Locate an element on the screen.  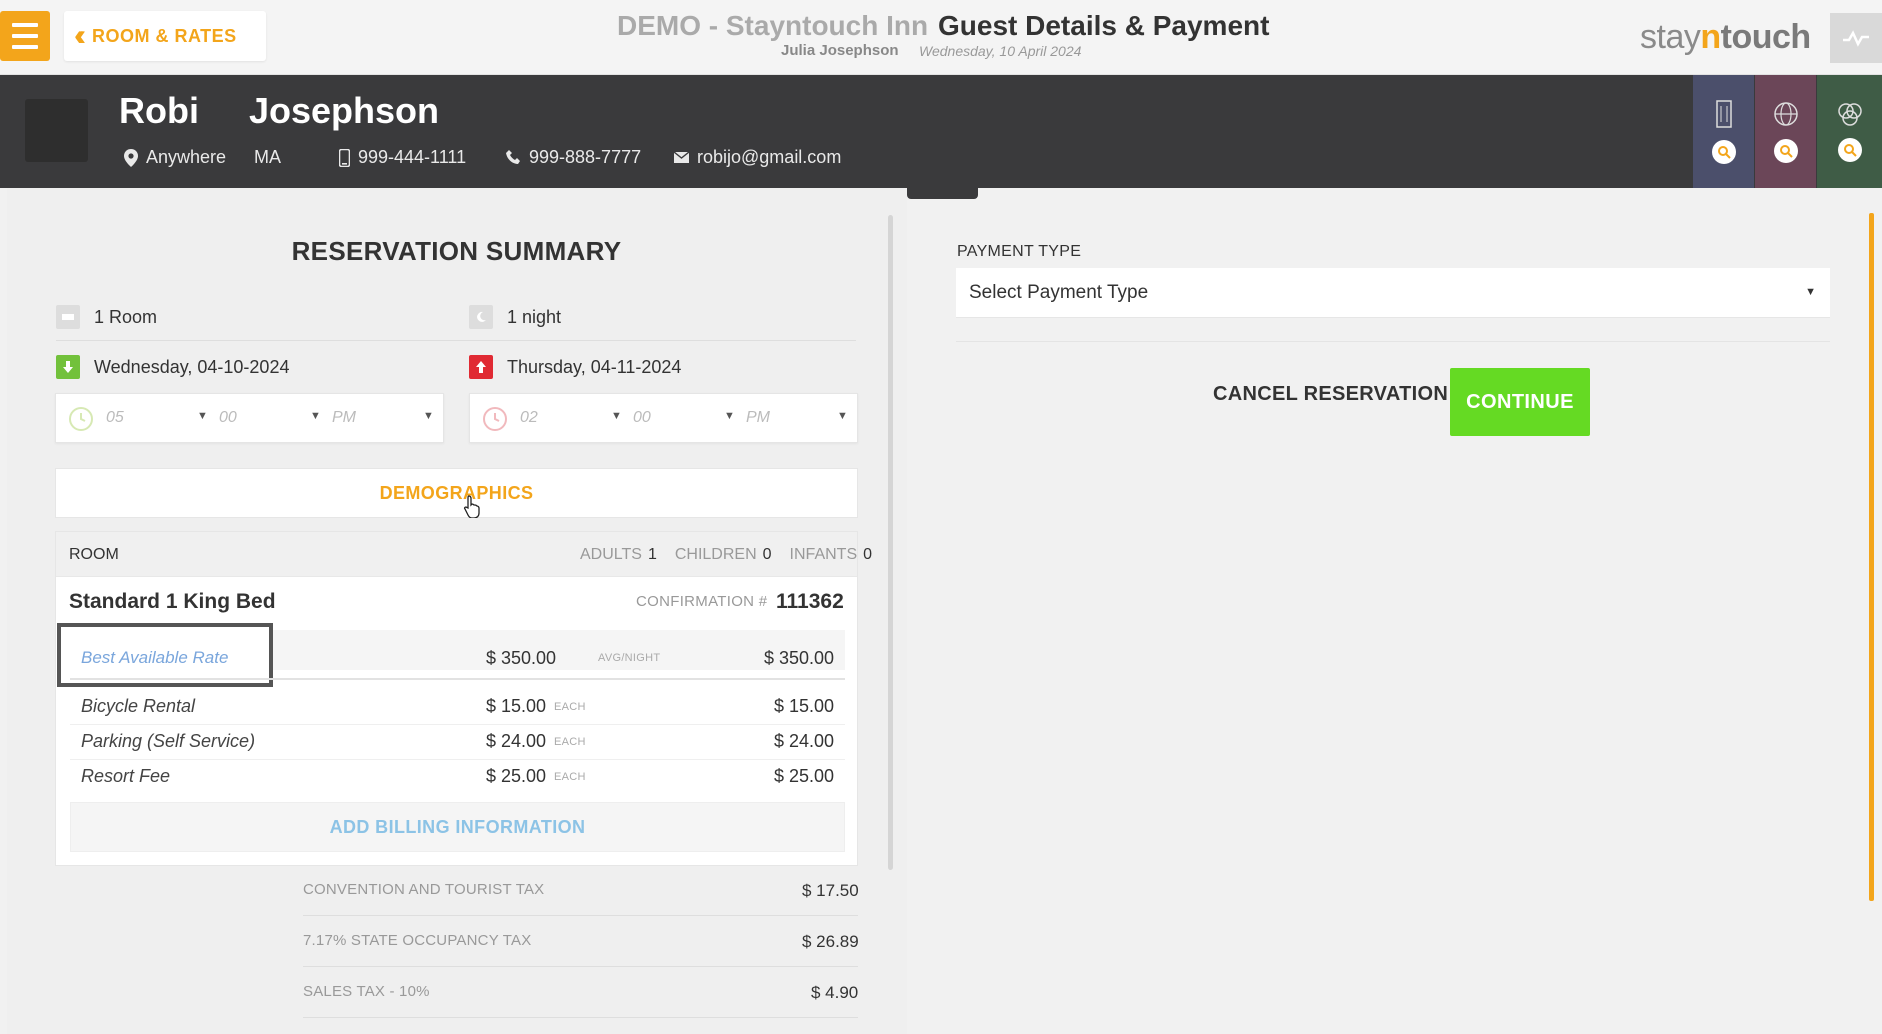
back-room-rates-button: ‹‹ ROOM & RATES is located at coordinates (165, 36).